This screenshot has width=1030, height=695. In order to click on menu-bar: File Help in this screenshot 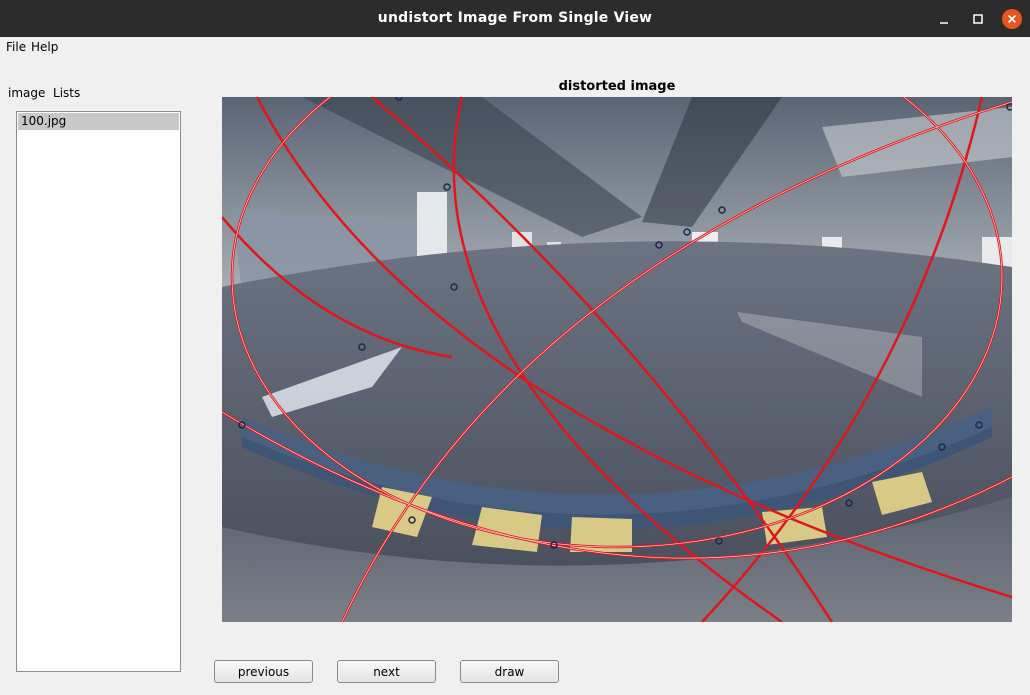, I will do `click(515, 47)`.